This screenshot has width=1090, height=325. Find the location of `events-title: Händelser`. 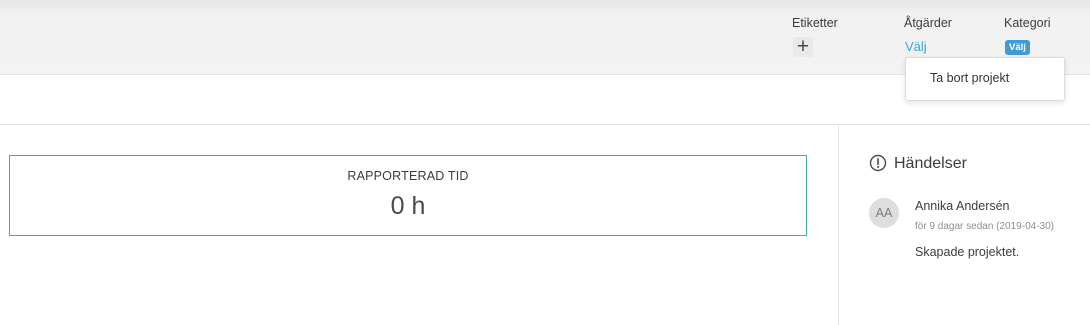

events-title: Händelser is located at coordinates (930, 163).